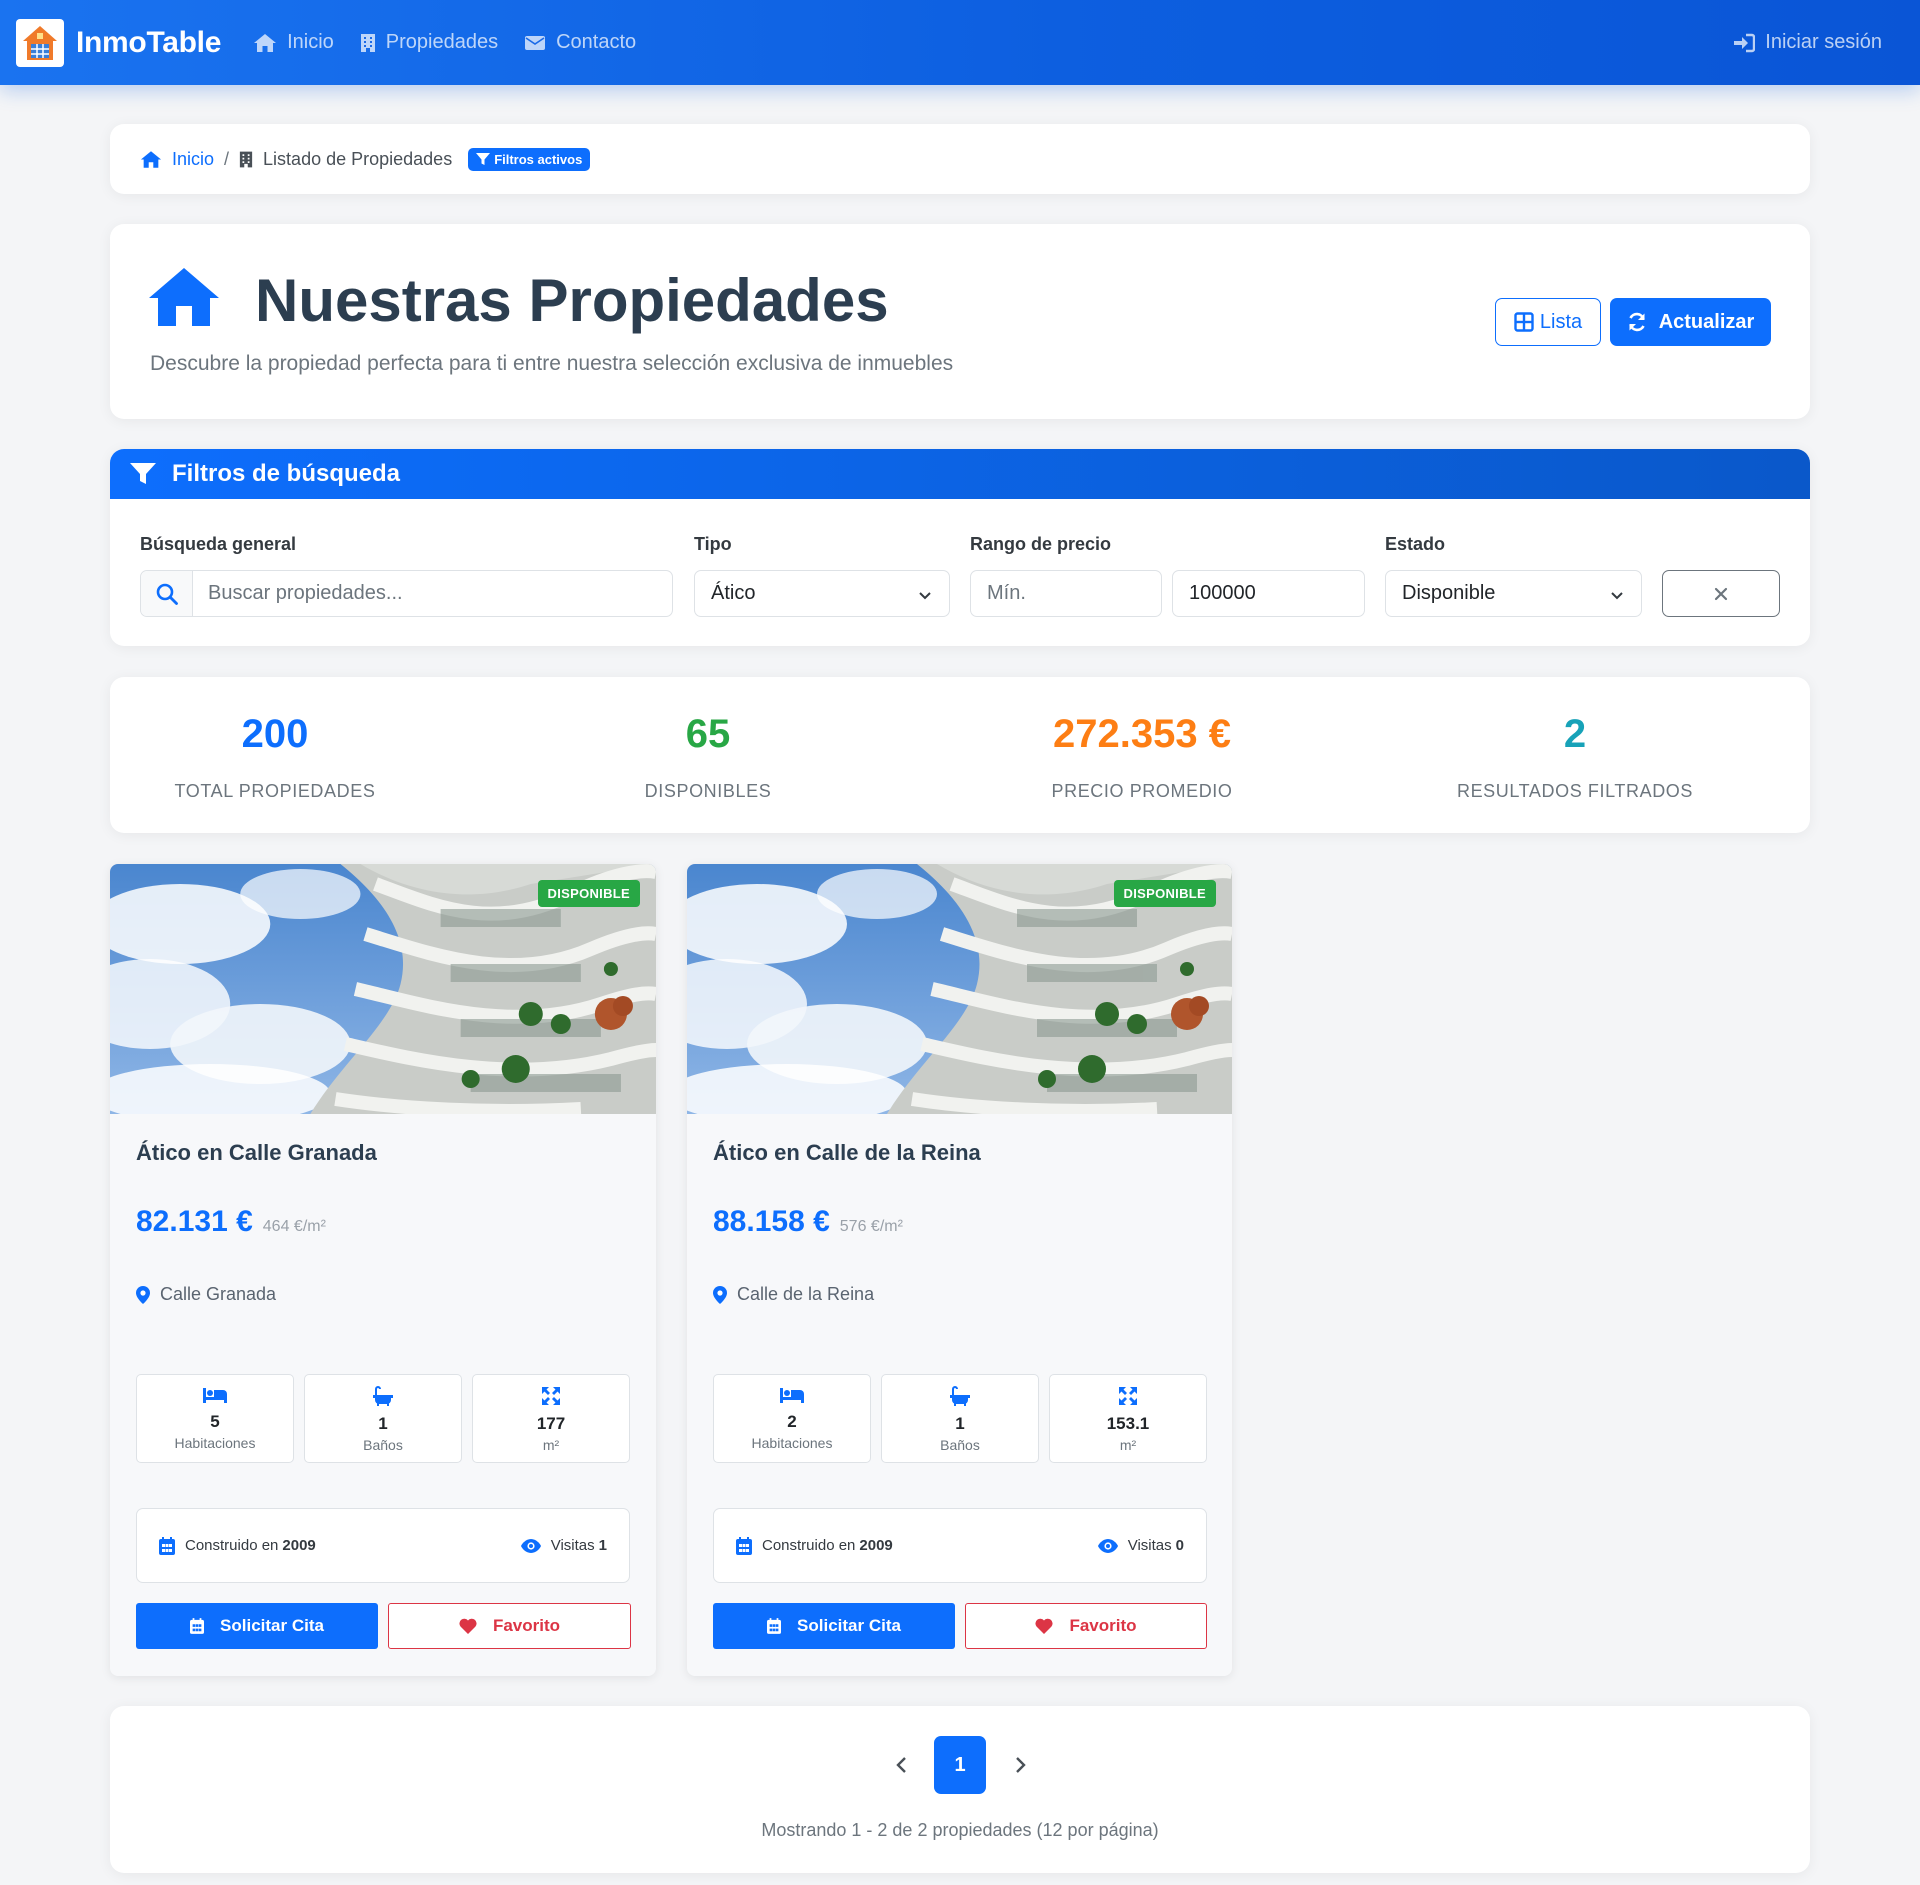  I want to click on property-location: Calle Granada, so click(206, 1294).